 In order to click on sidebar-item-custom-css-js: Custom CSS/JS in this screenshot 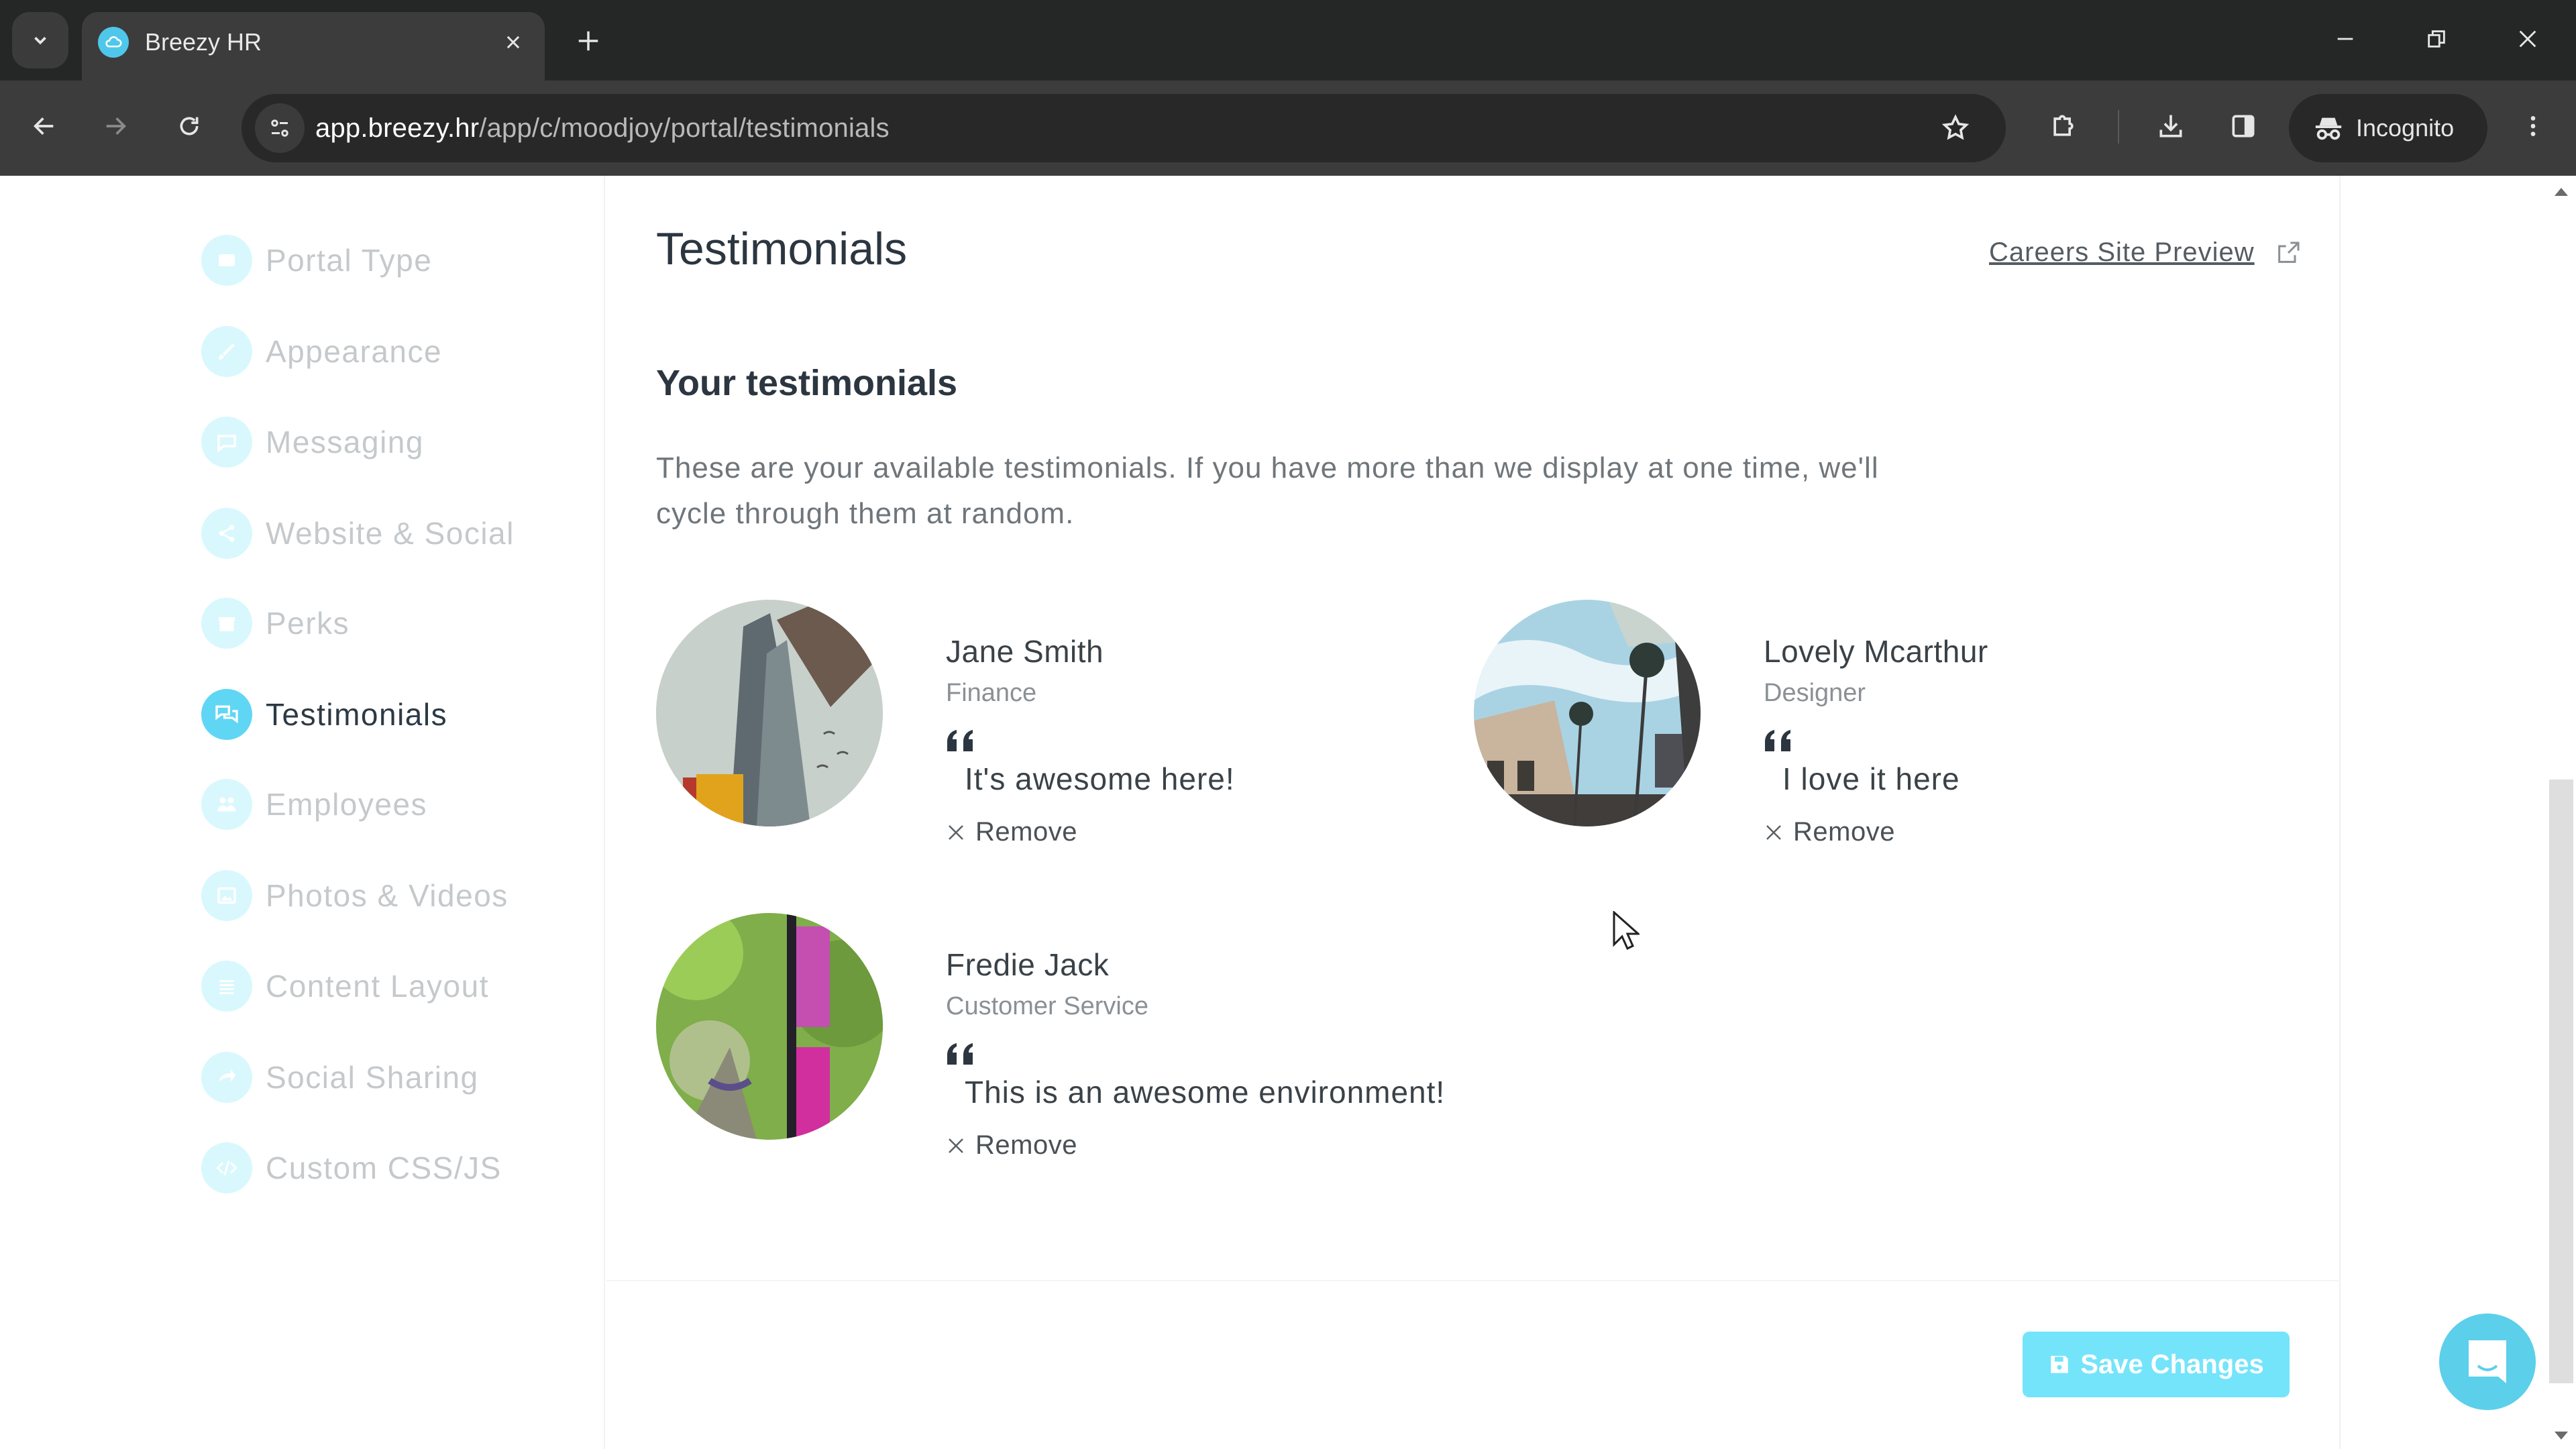, I will do `click(351, 1168)`.